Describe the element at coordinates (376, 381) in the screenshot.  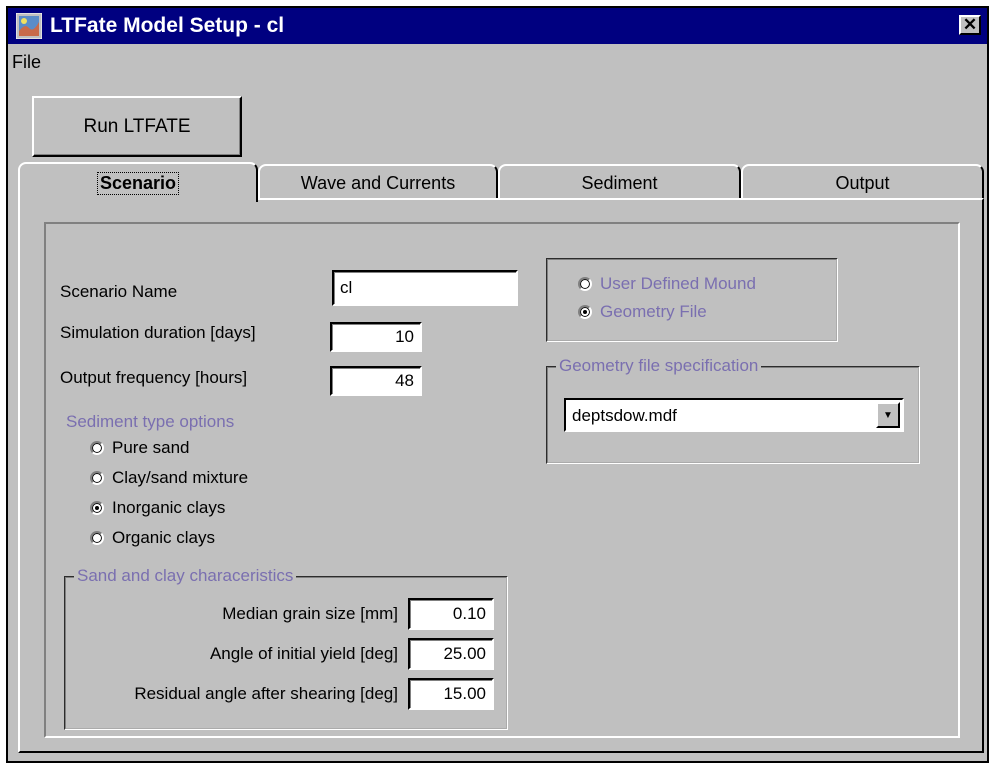
I see `frequency-input: 48` at that location.